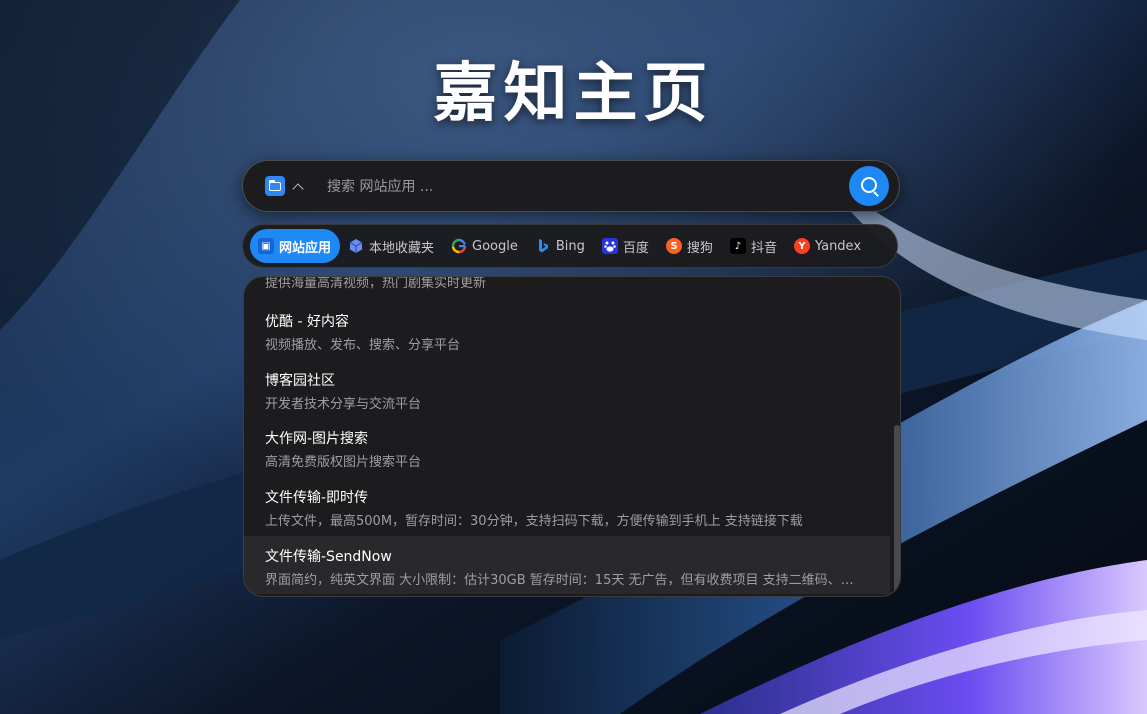  I want to click on partial-item-desc: 提供海量高清视频，热门剧集实时更新, so click(376, 283).